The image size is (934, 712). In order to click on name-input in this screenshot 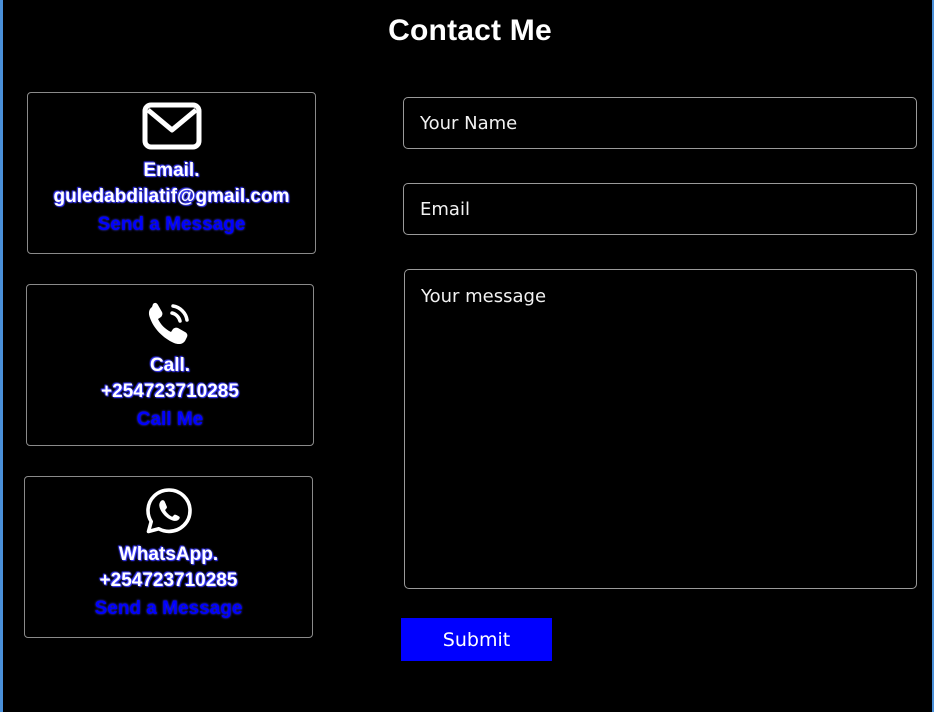, I will do `click(660, 123)`.